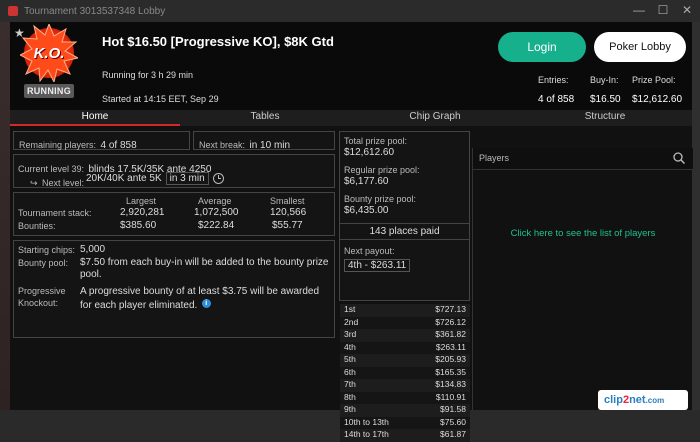  What do you see at coordinates (583, 233) in the screenshot?
I see `show-players-link: Click here to see the list of players` at bounding box center [583, 233].